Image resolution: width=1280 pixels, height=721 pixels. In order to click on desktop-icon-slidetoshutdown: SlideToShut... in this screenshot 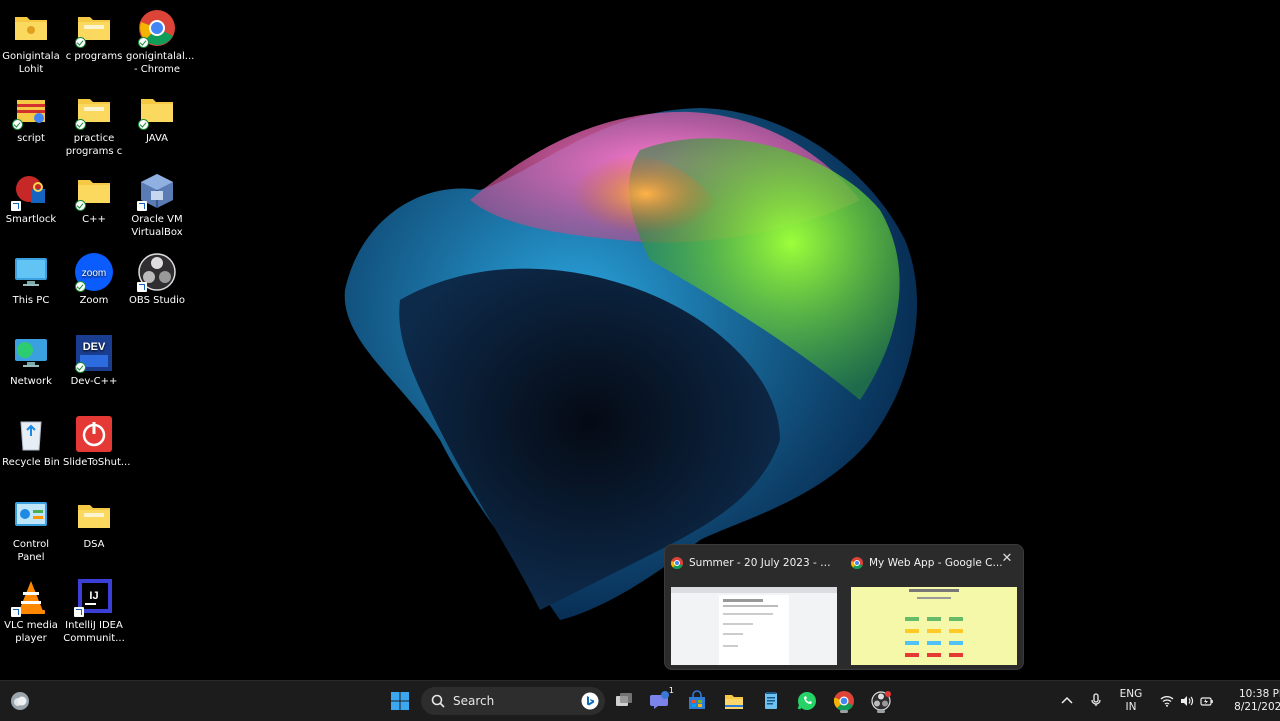, I will do `click(97, 441)`.